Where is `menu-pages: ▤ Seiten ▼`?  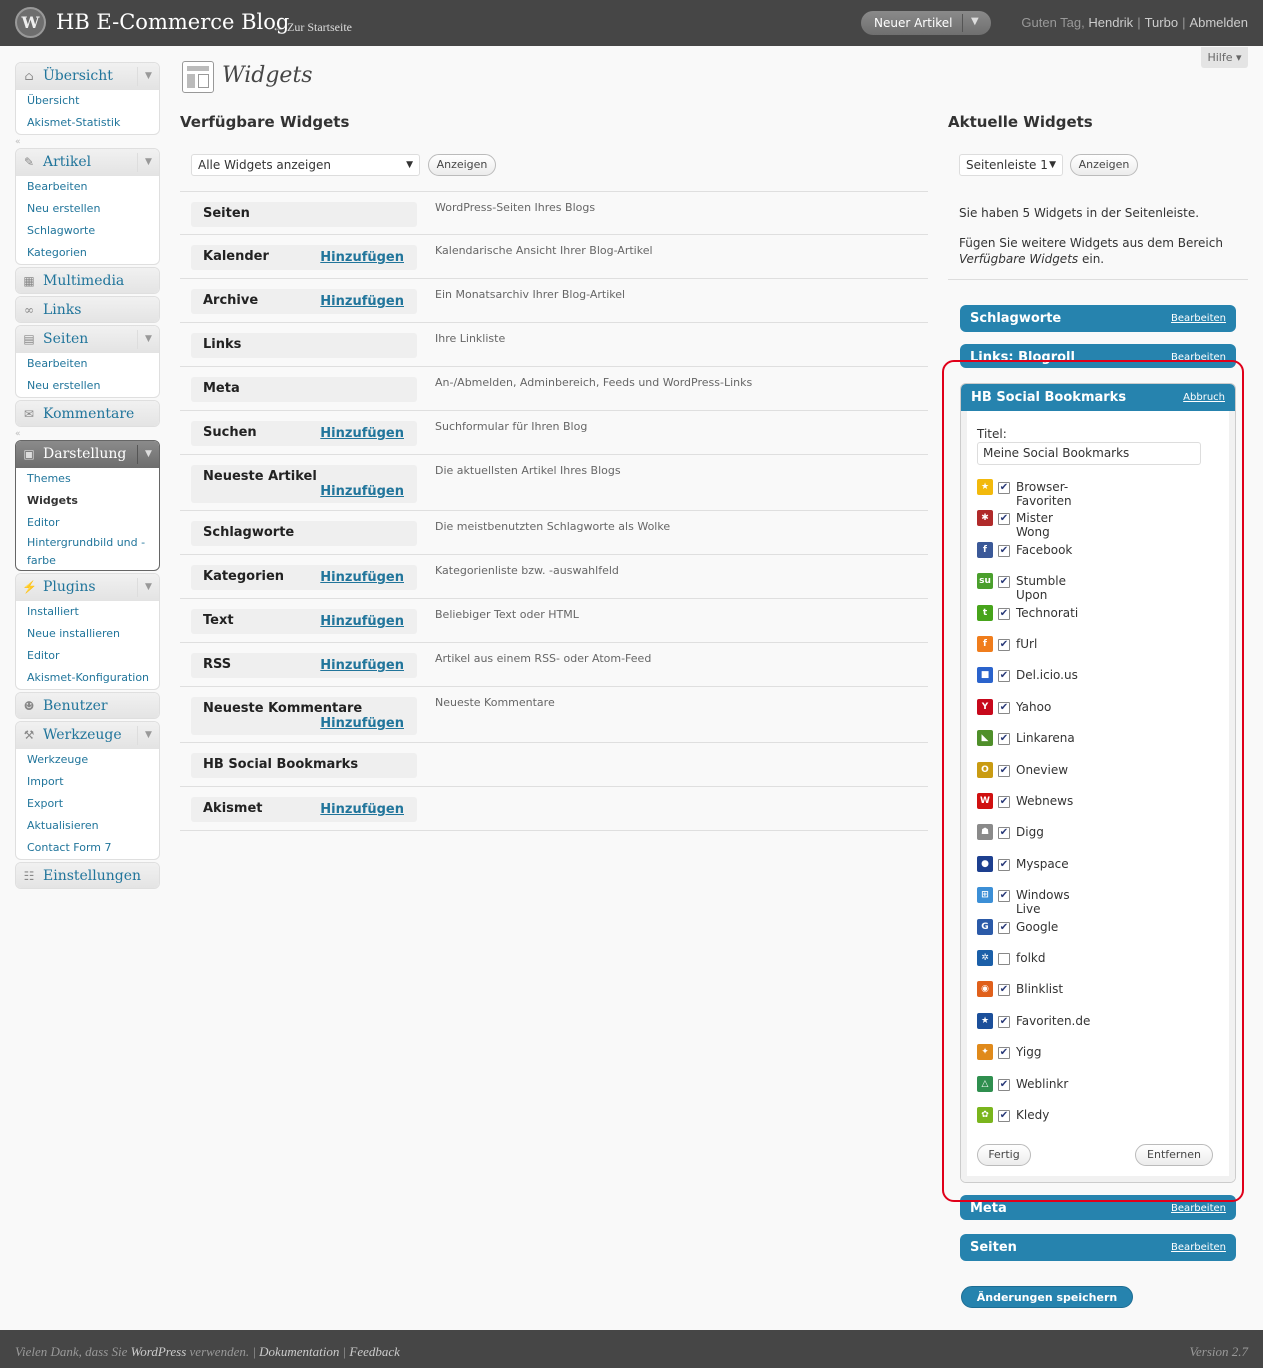
menu-pages: ▤ Seiten ▼ is located at coordinates (87, 339).